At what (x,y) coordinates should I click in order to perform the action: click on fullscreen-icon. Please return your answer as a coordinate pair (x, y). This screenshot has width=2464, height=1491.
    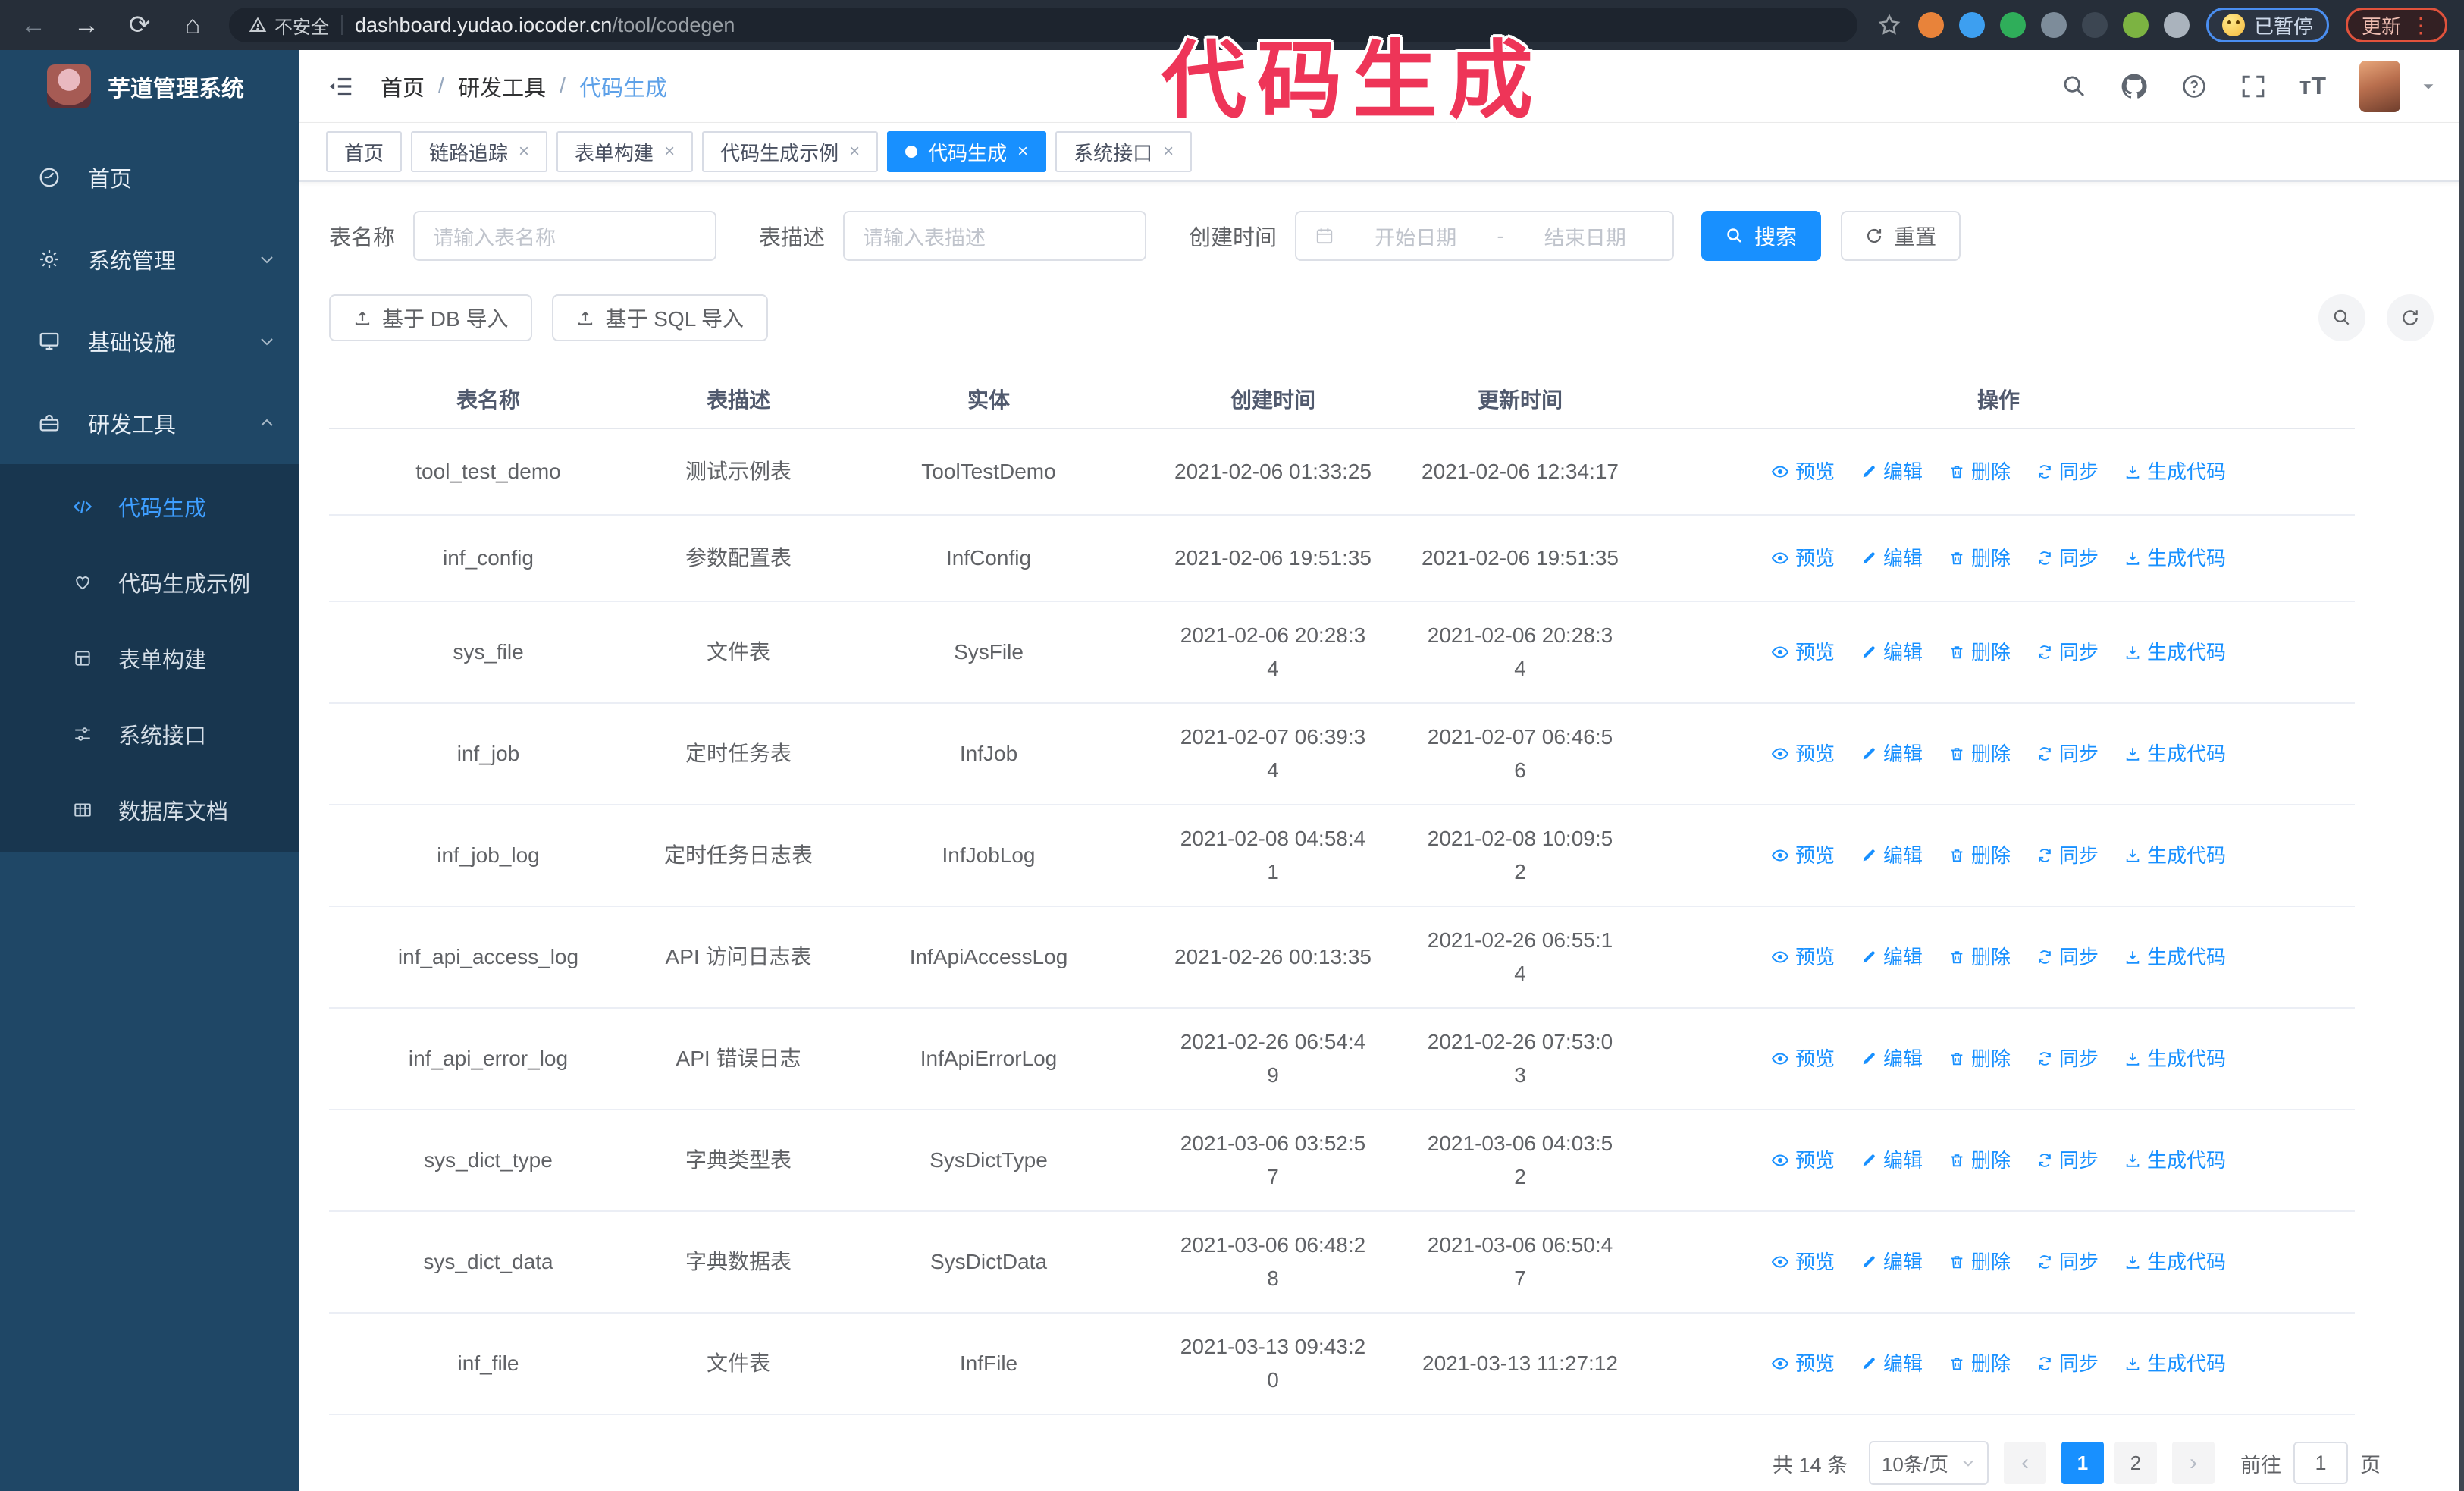
    Looking at the image, I should click on (2253, 86).